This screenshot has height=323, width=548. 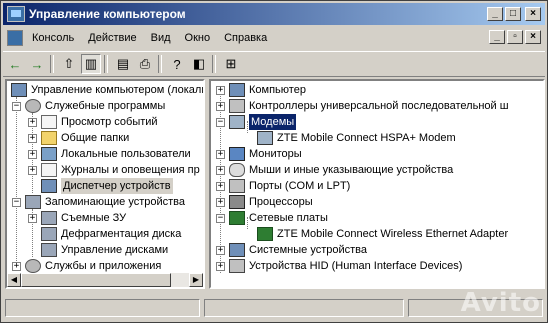 I want to click on tree-item-defrag: Дефрагментация диска, so click(x=111, y=234).